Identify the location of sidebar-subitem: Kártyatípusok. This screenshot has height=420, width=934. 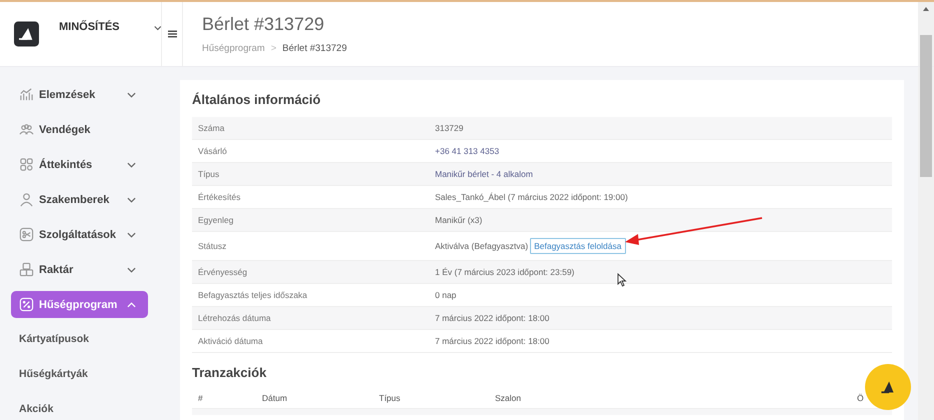
(90, 339).